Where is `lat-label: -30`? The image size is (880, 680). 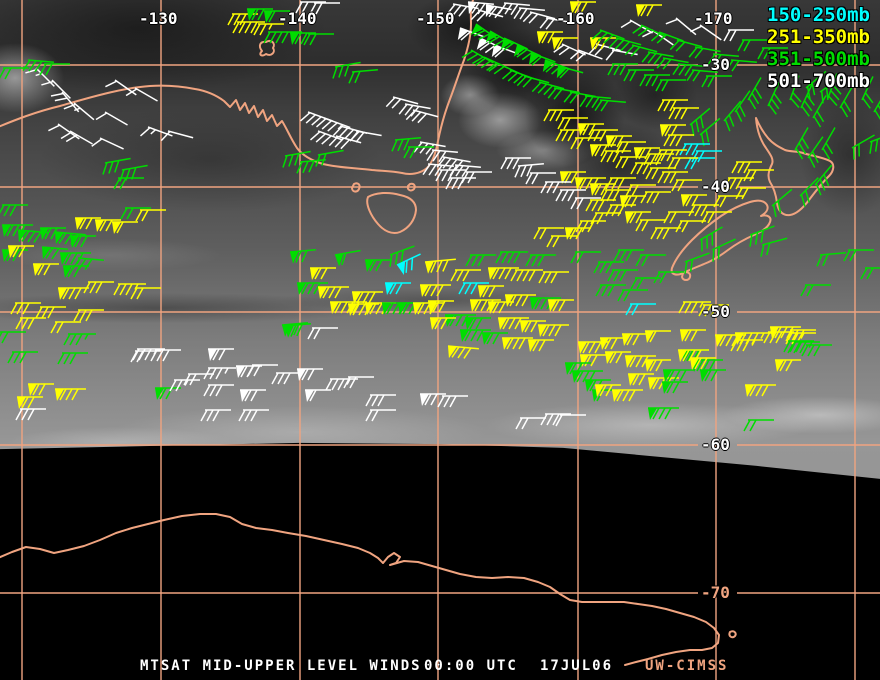 lat-label: -30 is located at coordinates (715, 64).